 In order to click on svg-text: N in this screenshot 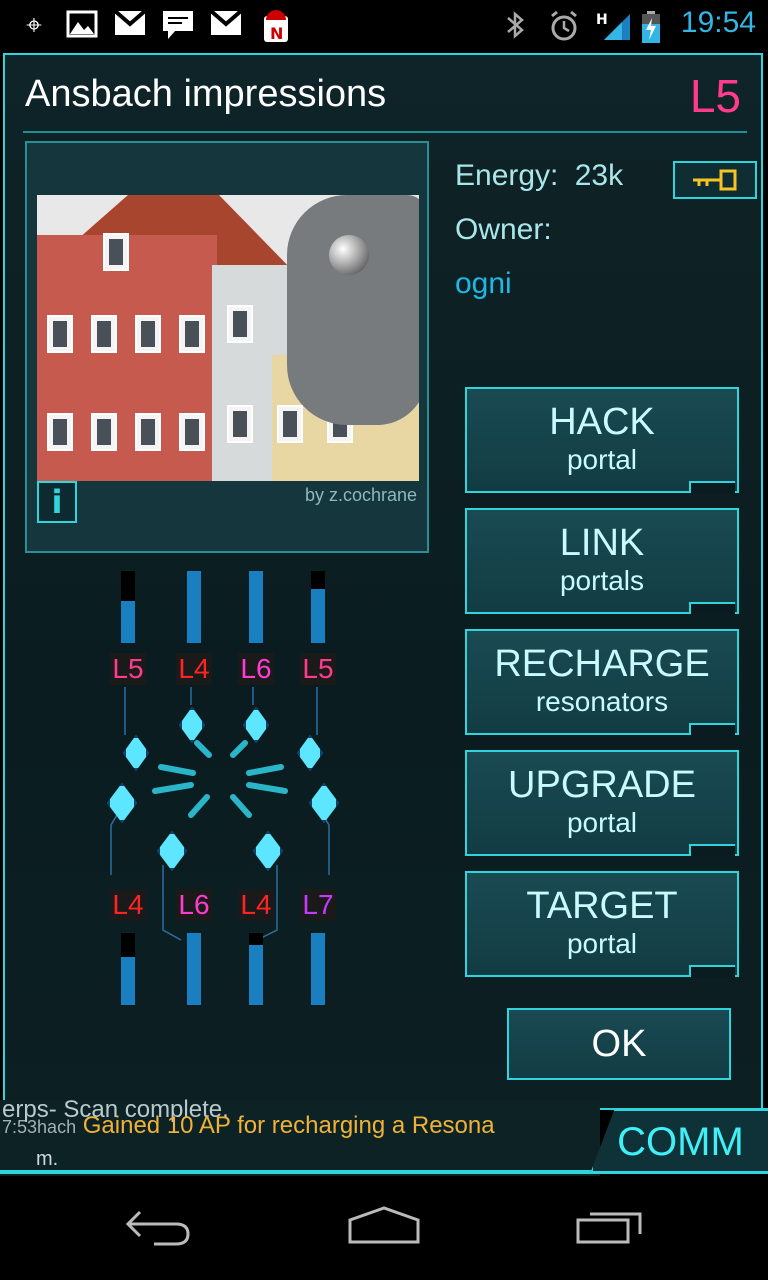, I will do `click(276, 33)`.